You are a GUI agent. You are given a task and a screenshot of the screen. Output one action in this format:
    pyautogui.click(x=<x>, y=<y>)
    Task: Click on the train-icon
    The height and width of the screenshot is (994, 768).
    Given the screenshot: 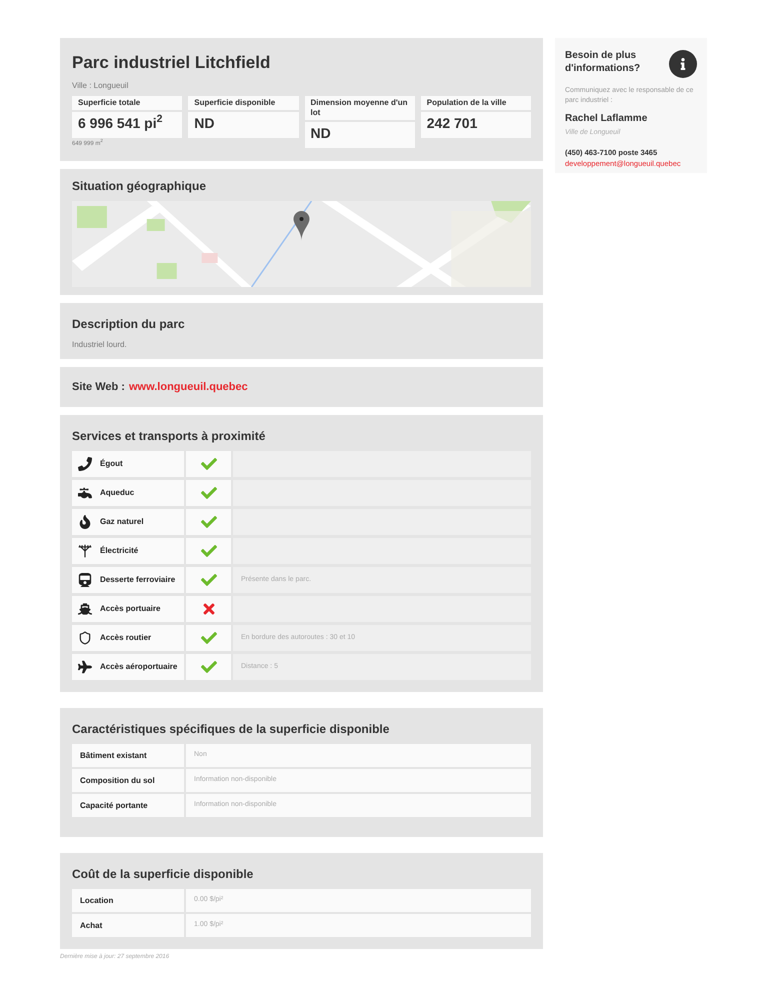 What is the action you would take?
    pyautogui.click(x=85, y=580)
    